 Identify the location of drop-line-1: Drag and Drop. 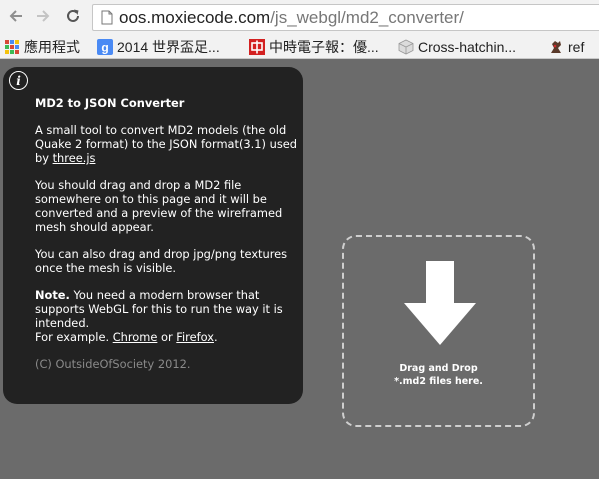
(438, 368).